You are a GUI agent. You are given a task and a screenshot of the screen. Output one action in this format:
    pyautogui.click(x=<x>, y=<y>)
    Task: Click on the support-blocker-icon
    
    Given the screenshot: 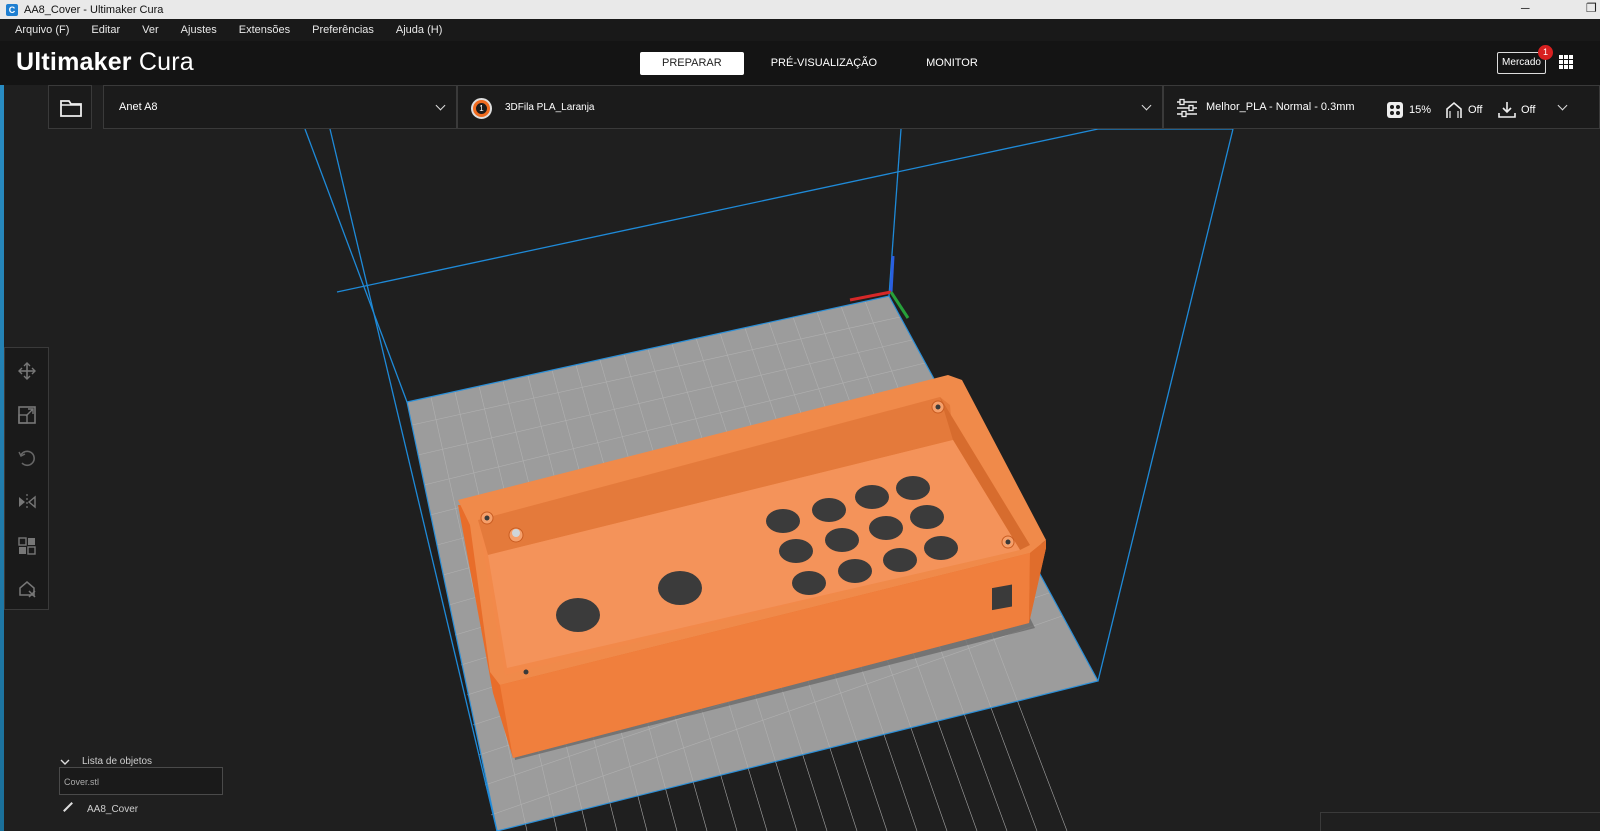 What is the action you would take?
    pyautogui.click(x=27, y=589)
    